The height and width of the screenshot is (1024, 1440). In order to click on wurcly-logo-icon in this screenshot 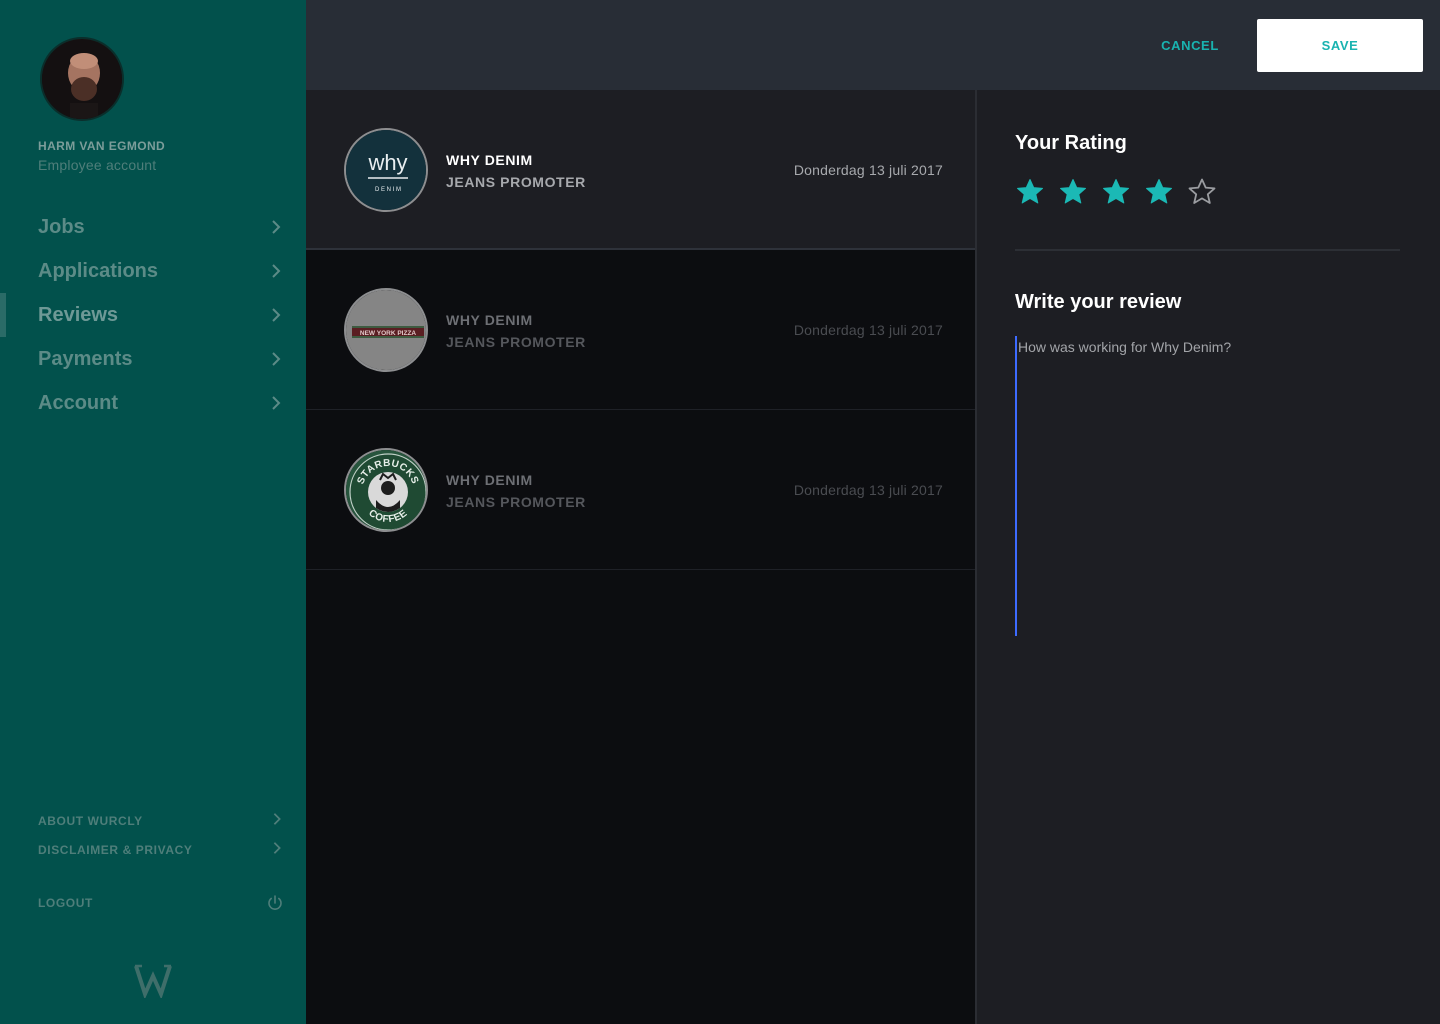, I will do `click(153, 981)`.